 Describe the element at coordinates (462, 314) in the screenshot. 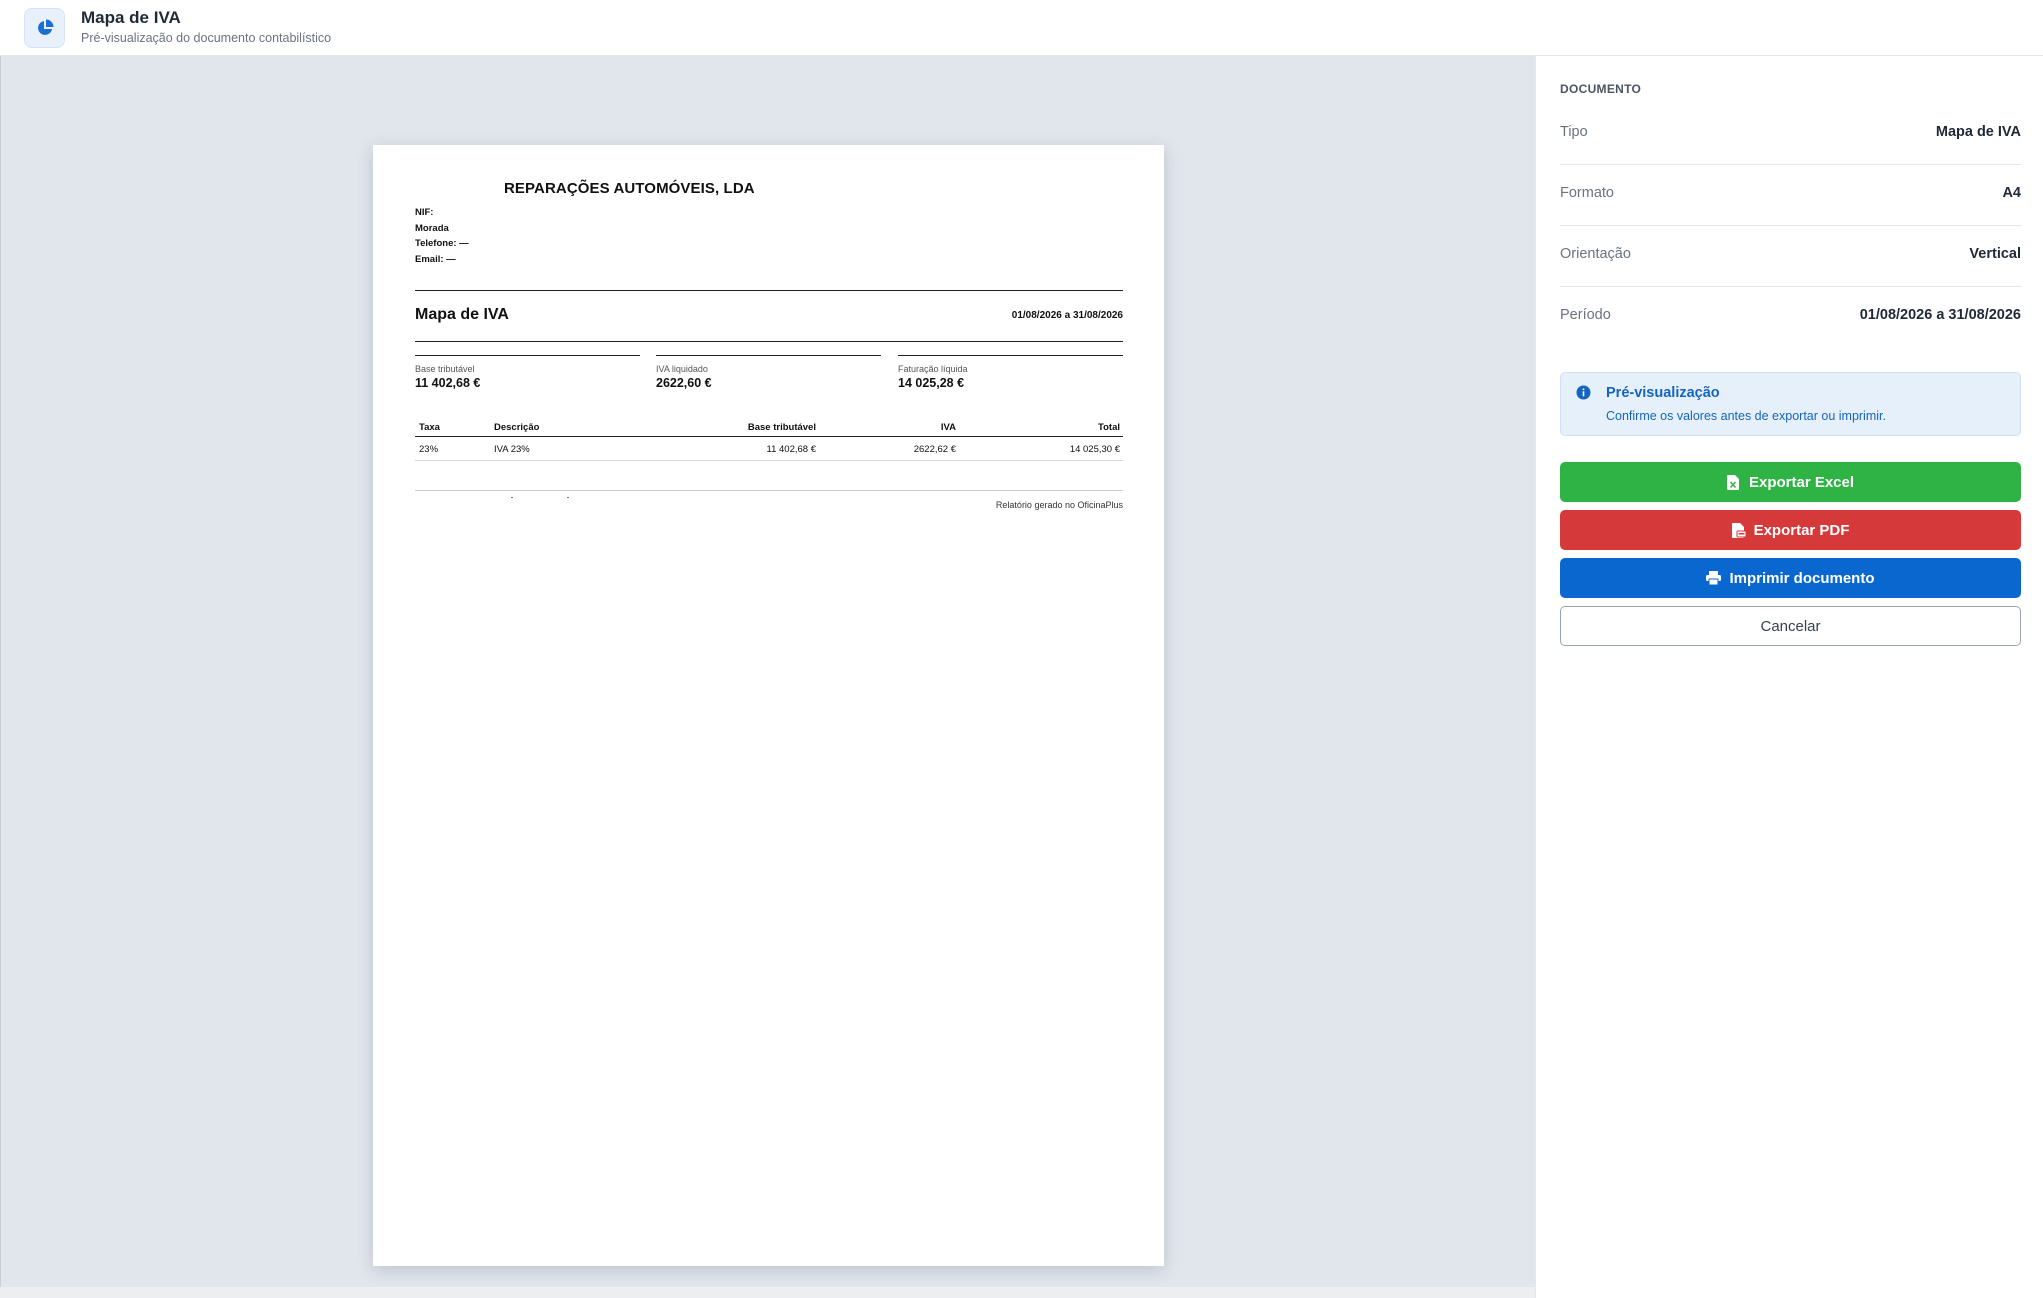

I see `document-title: Mapa de IVA` at that location.